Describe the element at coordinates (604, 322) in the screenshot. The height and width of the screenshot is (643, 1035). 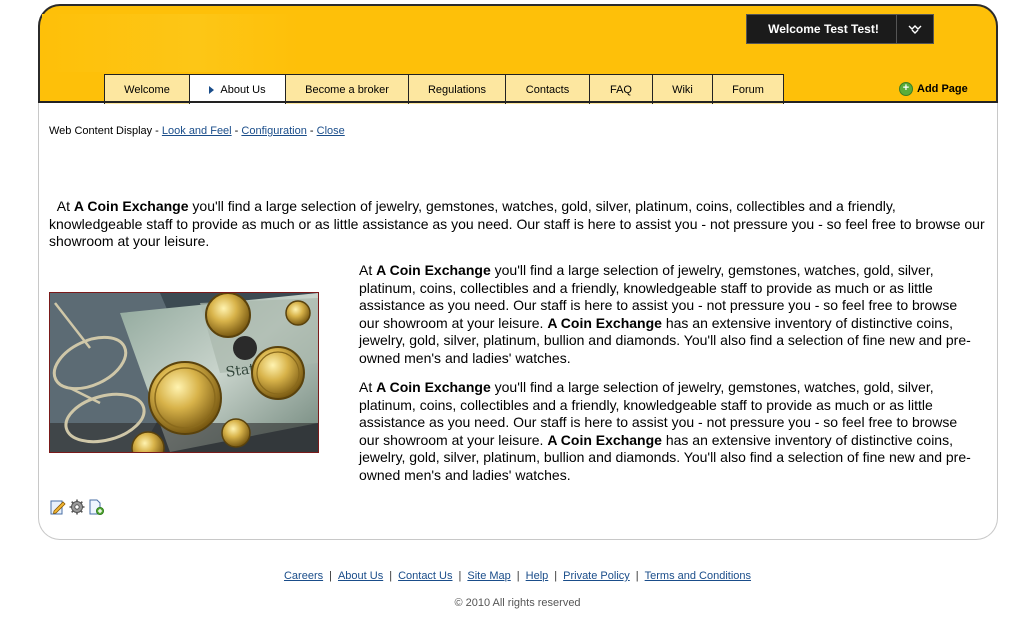
I see `p2-company-name-2: A Coin Exchange` at that location.